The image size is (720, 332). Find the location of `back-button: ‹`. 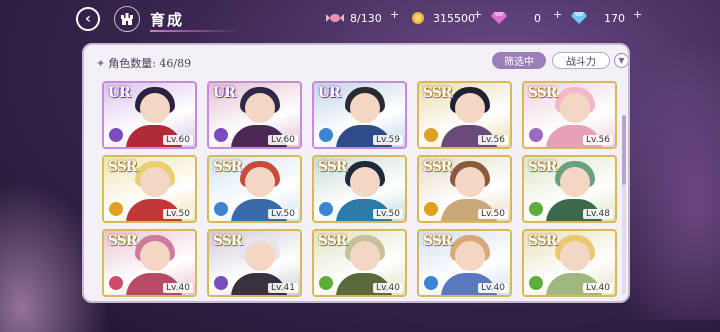

back-button: ‹ is located at coordinates (88, 19).